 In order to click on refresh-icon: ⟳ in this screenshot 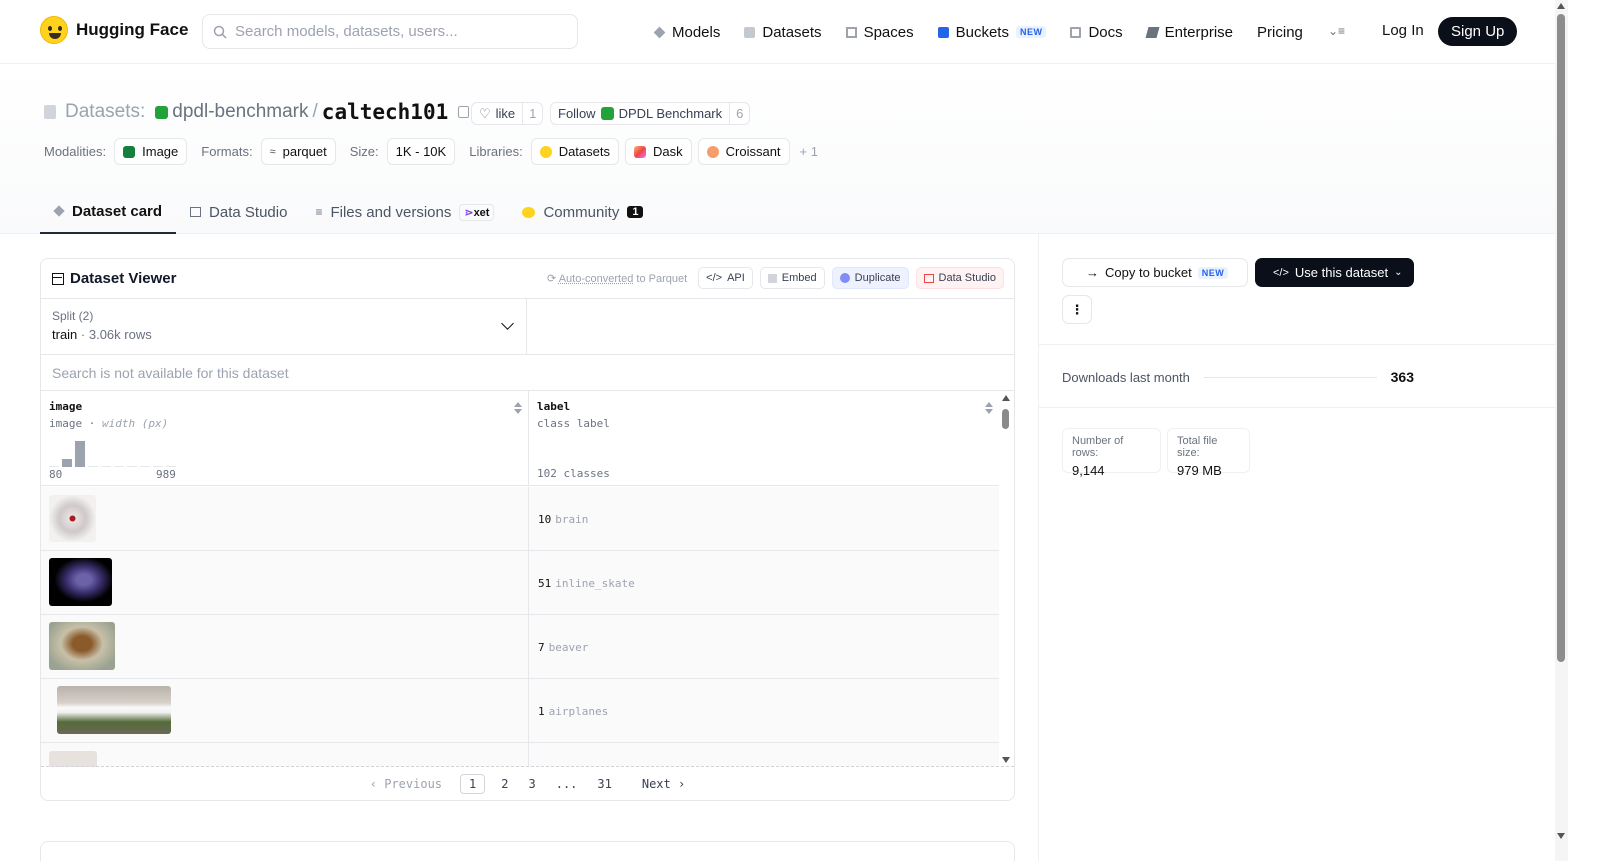, I will do `click(552, 278)`.